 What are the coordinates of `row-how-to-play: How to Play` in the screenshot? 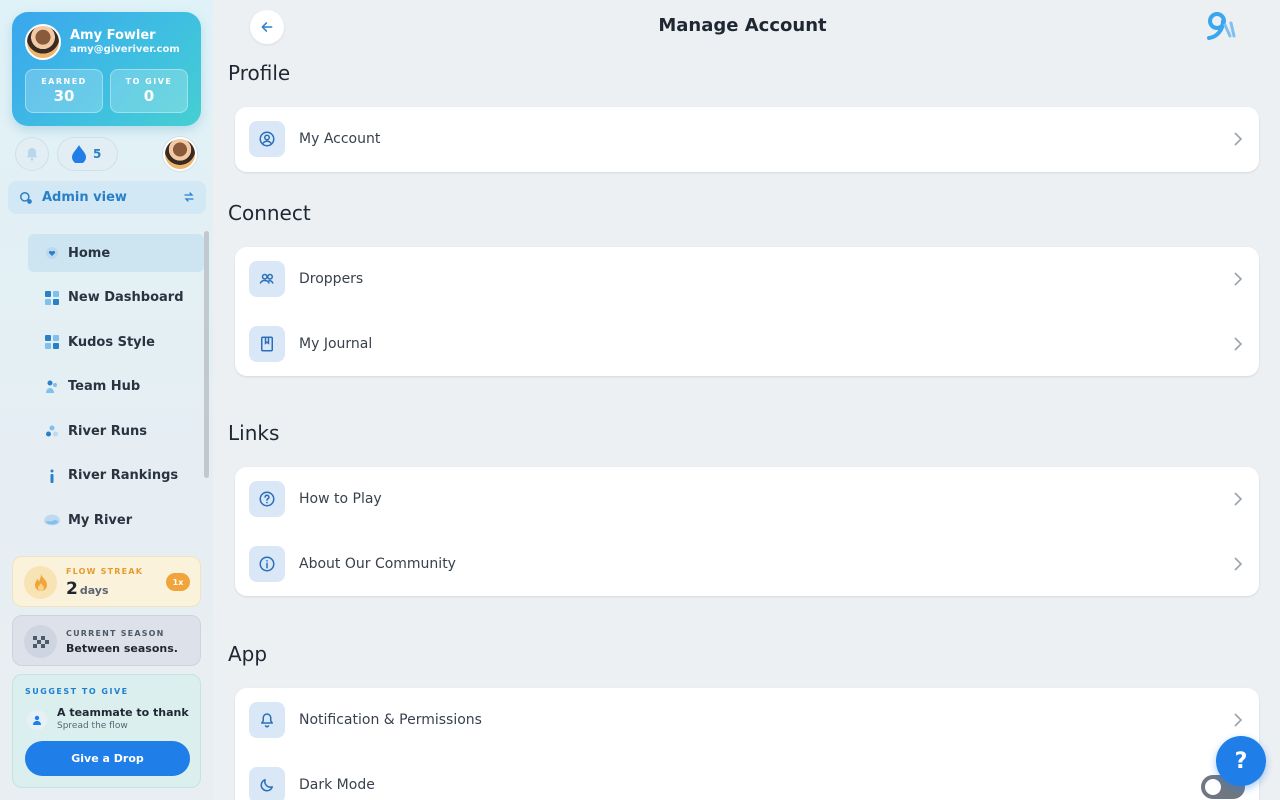 It's located at (747, 499).